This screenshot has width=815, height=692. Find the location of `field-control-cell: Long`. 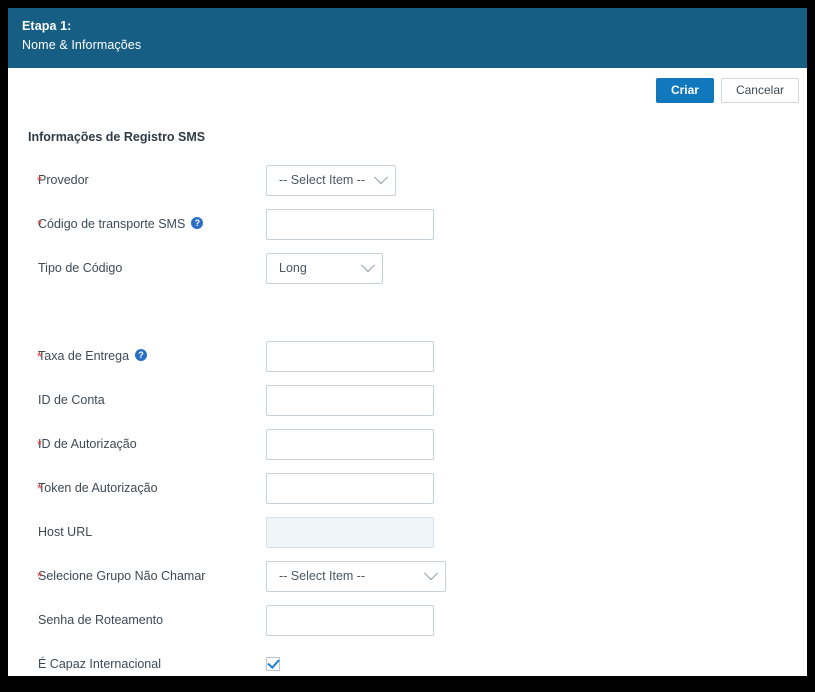

field-control-cell: Long is located at coordinates (324, 268).